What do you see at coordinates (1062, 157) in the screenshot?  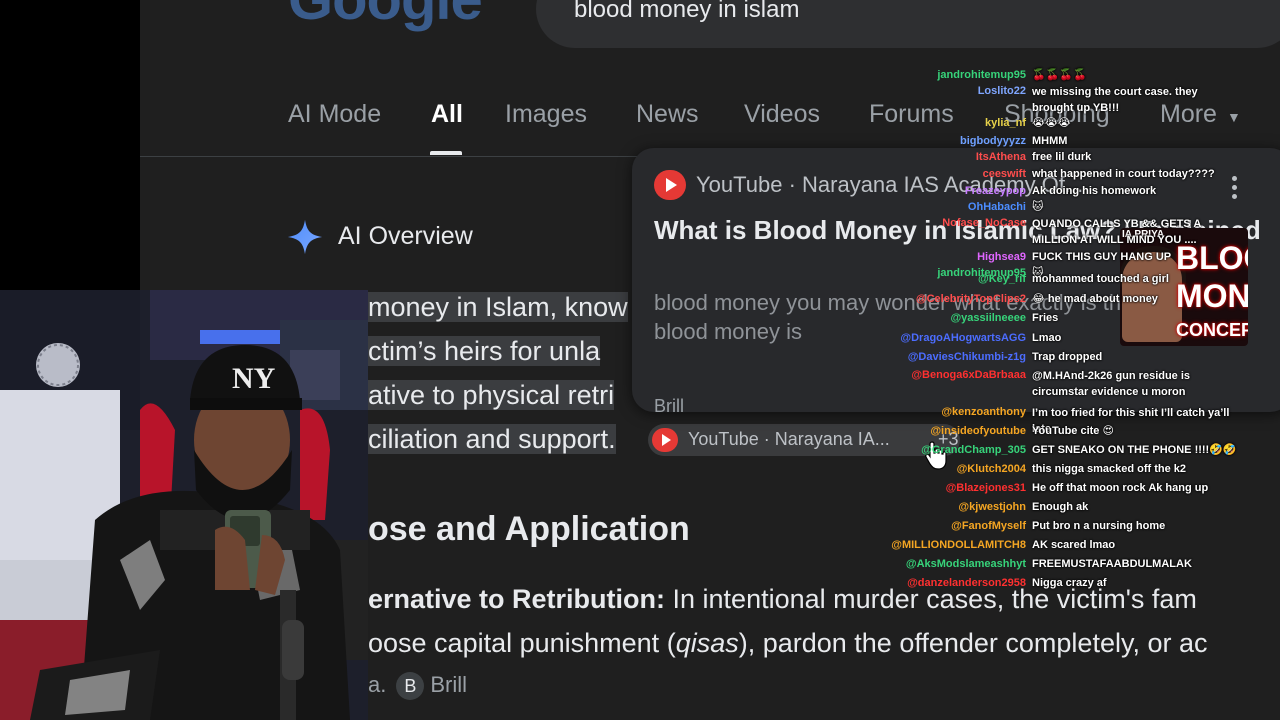 I see `chat-text: free lil durk` at bounding box center [1062, 157].